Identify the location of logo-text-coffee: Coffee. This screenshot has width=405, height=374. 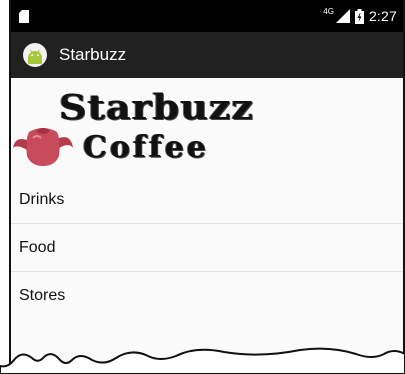
(146, 147).